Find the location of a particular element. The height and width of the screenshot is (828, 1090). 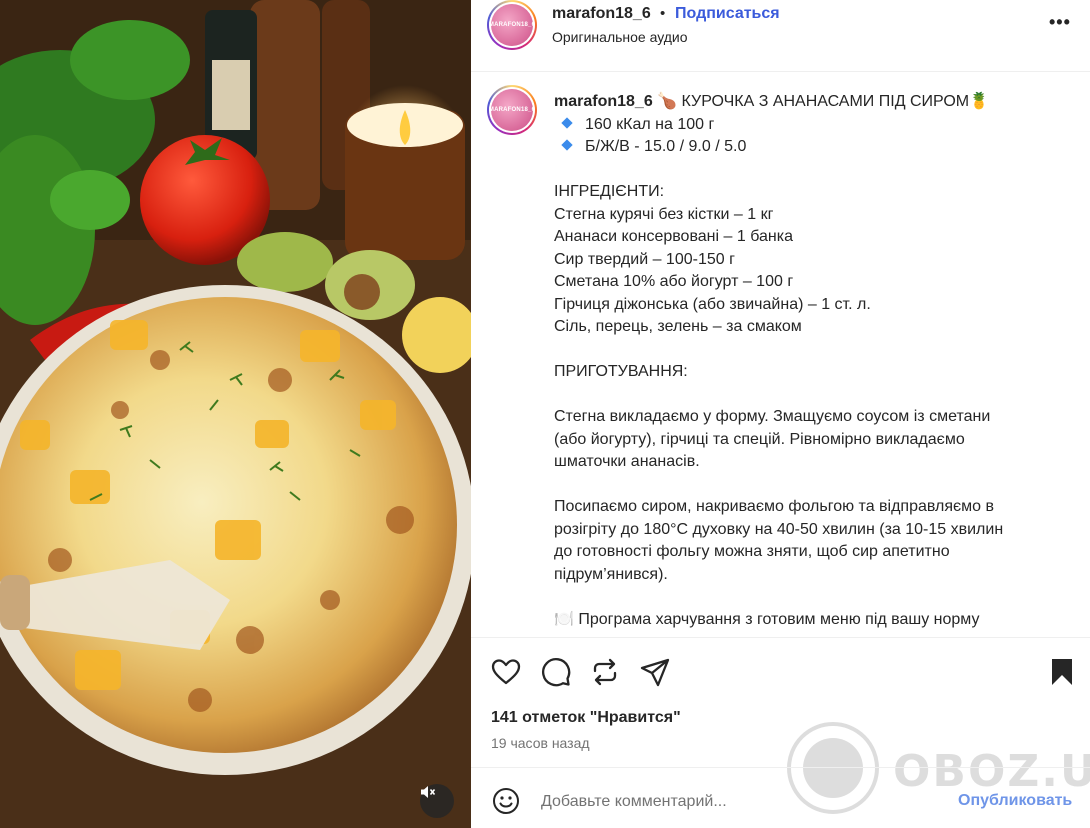

ingredients-heading: ІНГРЕДІЄНТИ: is located at coordinates (609, 191).